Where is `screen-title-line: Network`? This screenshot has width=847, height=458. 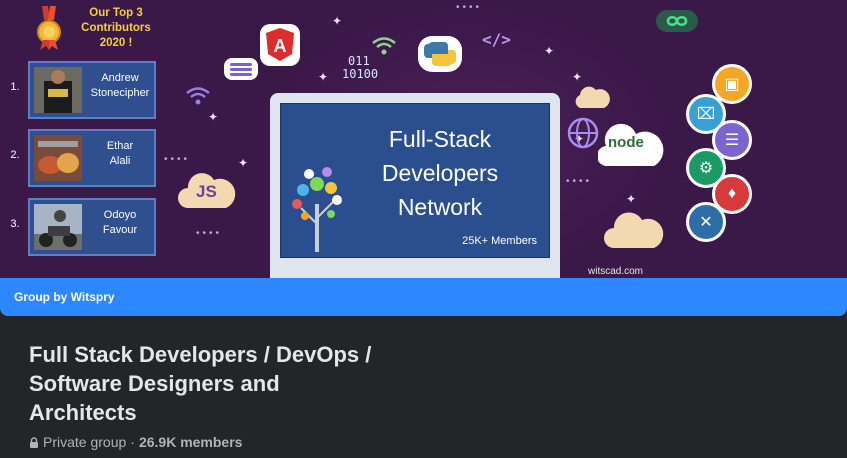
screen-title-line: Network is located at coordinates (440, 207).